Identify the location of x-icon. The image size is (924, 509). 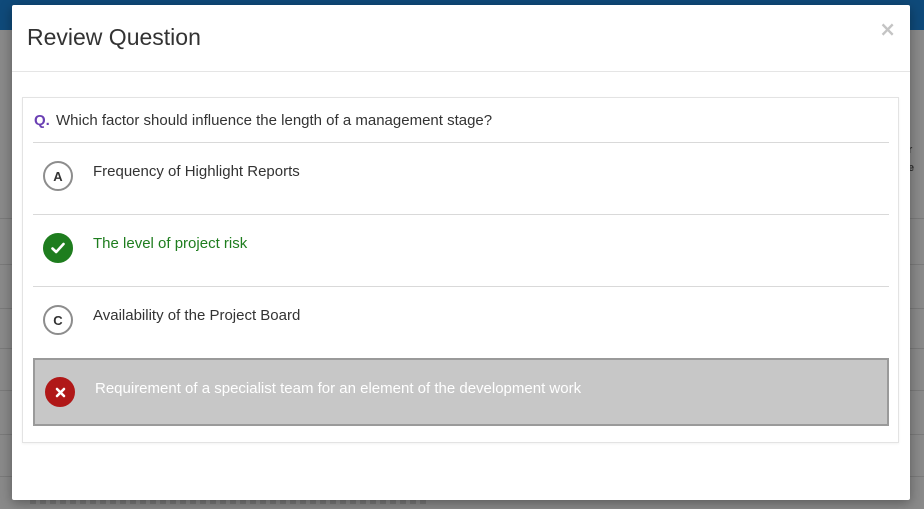
(60, 392).